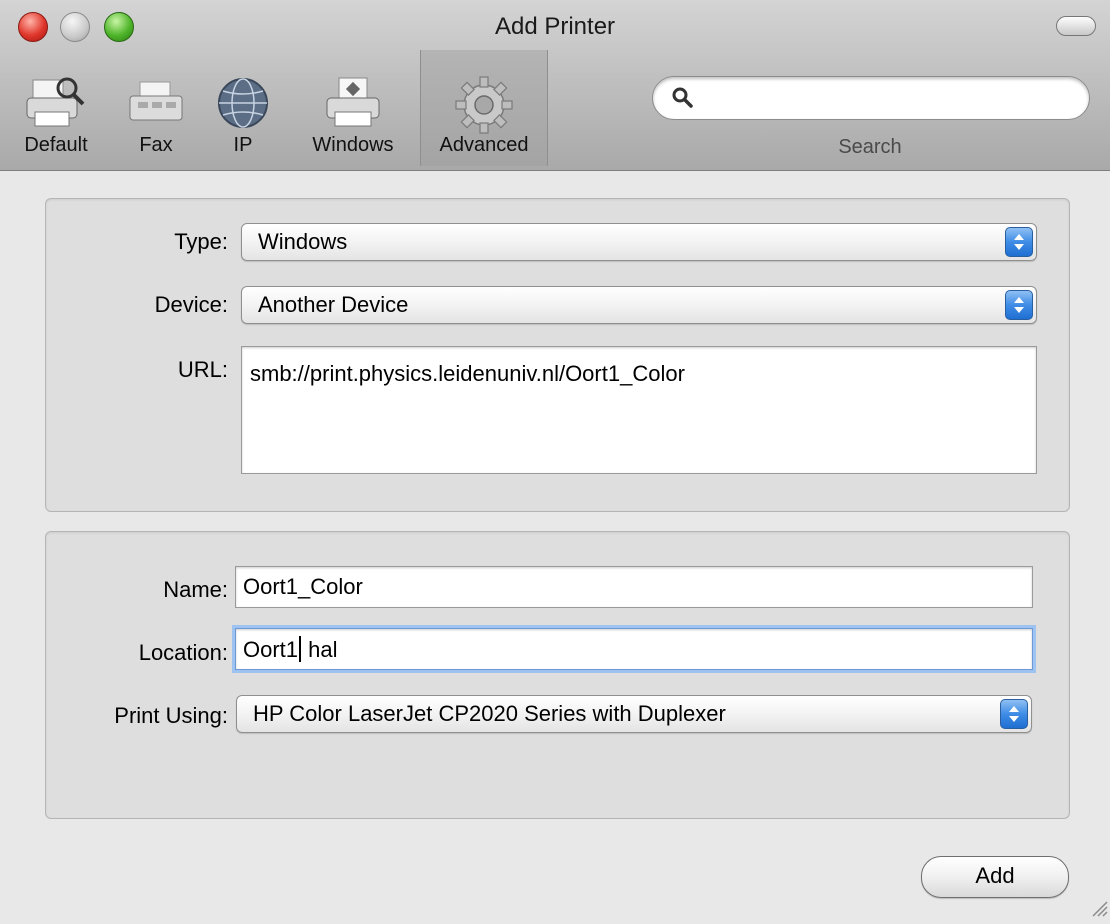 The width and height of the screenshot is (1110, 924). Describe the element at coordinates (1076, 26) in the screenshot. I see `toolbar-toggle-button` at that location.